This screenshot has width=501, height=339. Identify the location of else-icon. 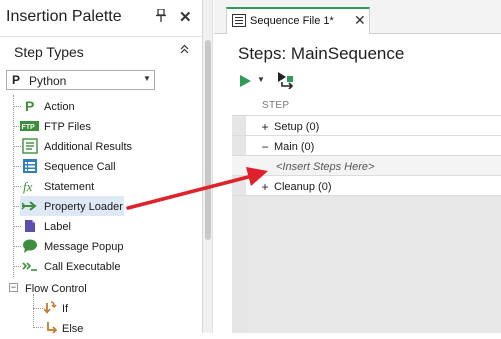
(51, 328).